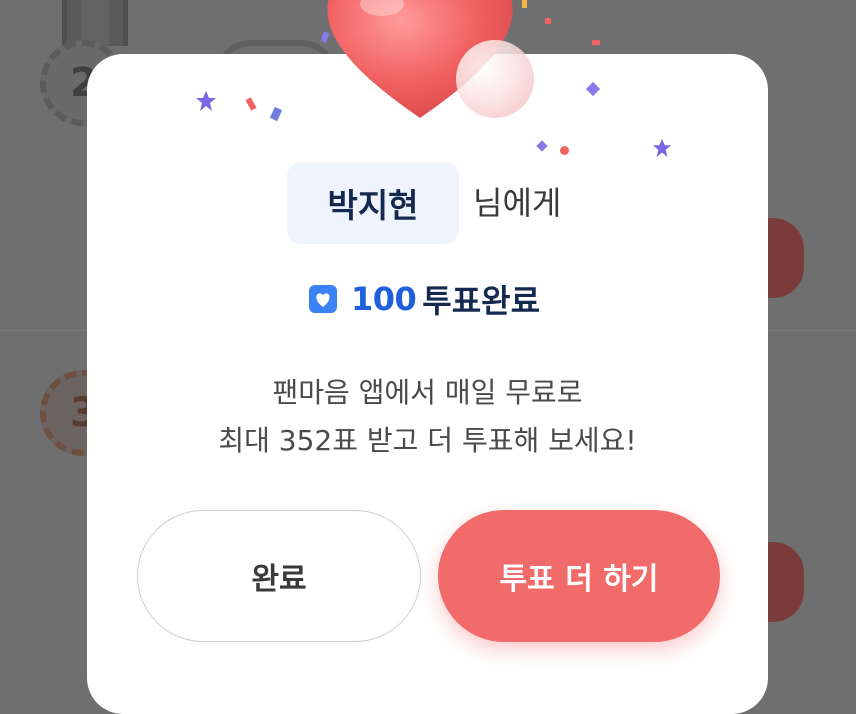 Image resolution: width=856 pixels, height=714 pixels. I want to click on done-button: 완료, so click(279, 576).